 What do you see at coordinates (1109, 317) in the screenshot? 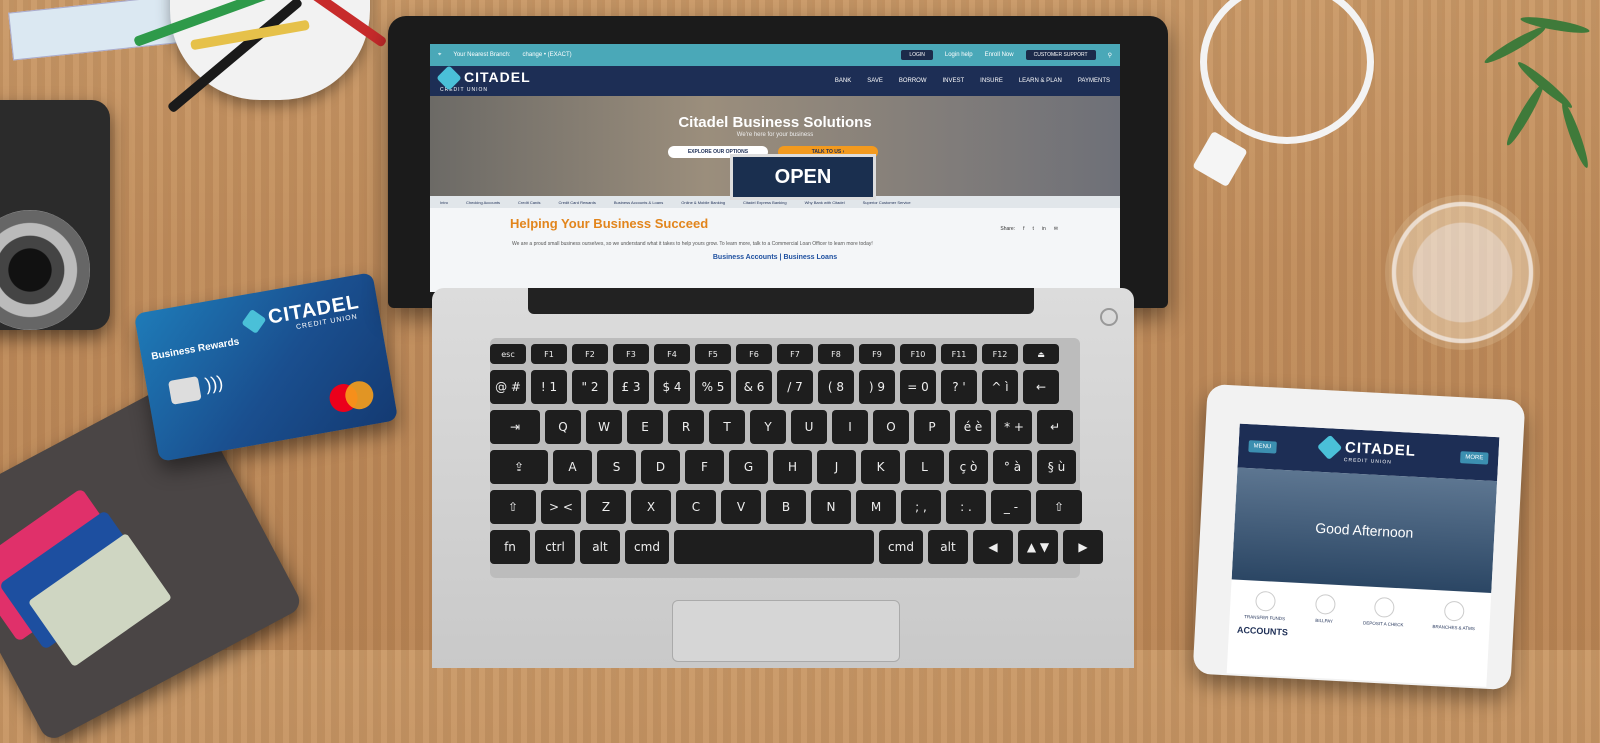
I see `power-button-icon` at bounding box center [1109, 317].